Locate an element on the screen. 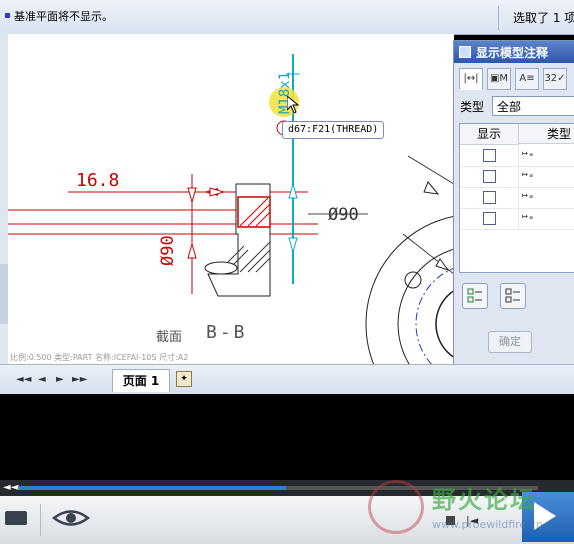 The height and width of the screenshot is (544, 574). dialog-title: 显示模型注释 is located at coordinates (512, 53).